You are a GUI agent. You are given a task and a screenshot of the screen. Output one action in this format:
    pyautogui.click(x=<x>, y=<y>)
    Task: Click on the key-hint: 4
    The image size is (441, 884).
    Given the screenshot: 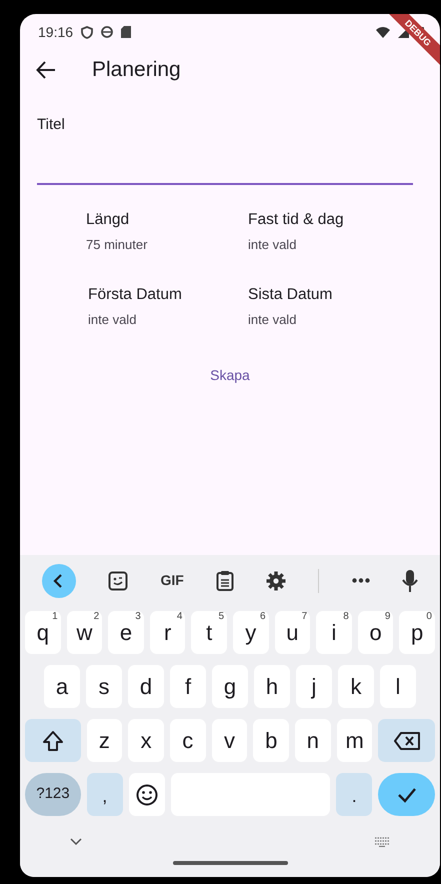 What is the action you would take?
    pyautogui.click(x=179, y=617)
    